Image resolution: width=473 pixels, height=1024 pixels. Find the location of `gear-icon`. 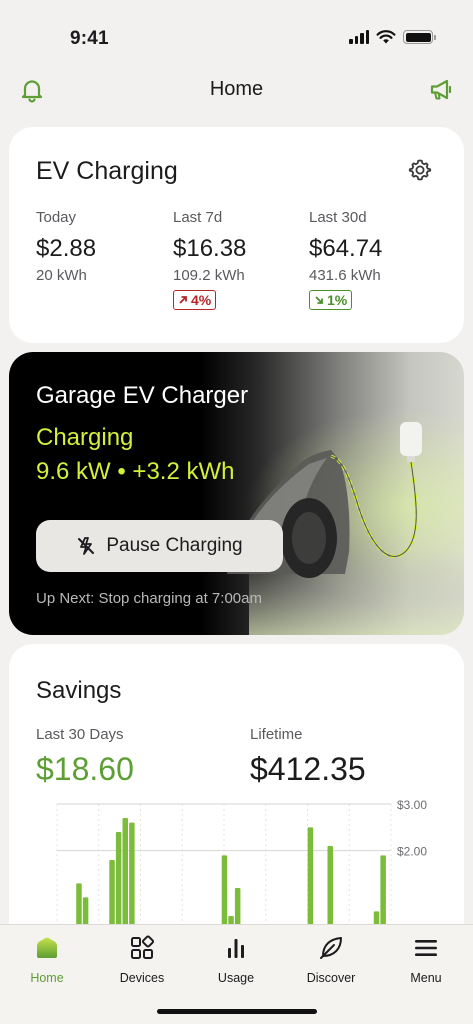

gear-icon is located at coordinates (420, 170).